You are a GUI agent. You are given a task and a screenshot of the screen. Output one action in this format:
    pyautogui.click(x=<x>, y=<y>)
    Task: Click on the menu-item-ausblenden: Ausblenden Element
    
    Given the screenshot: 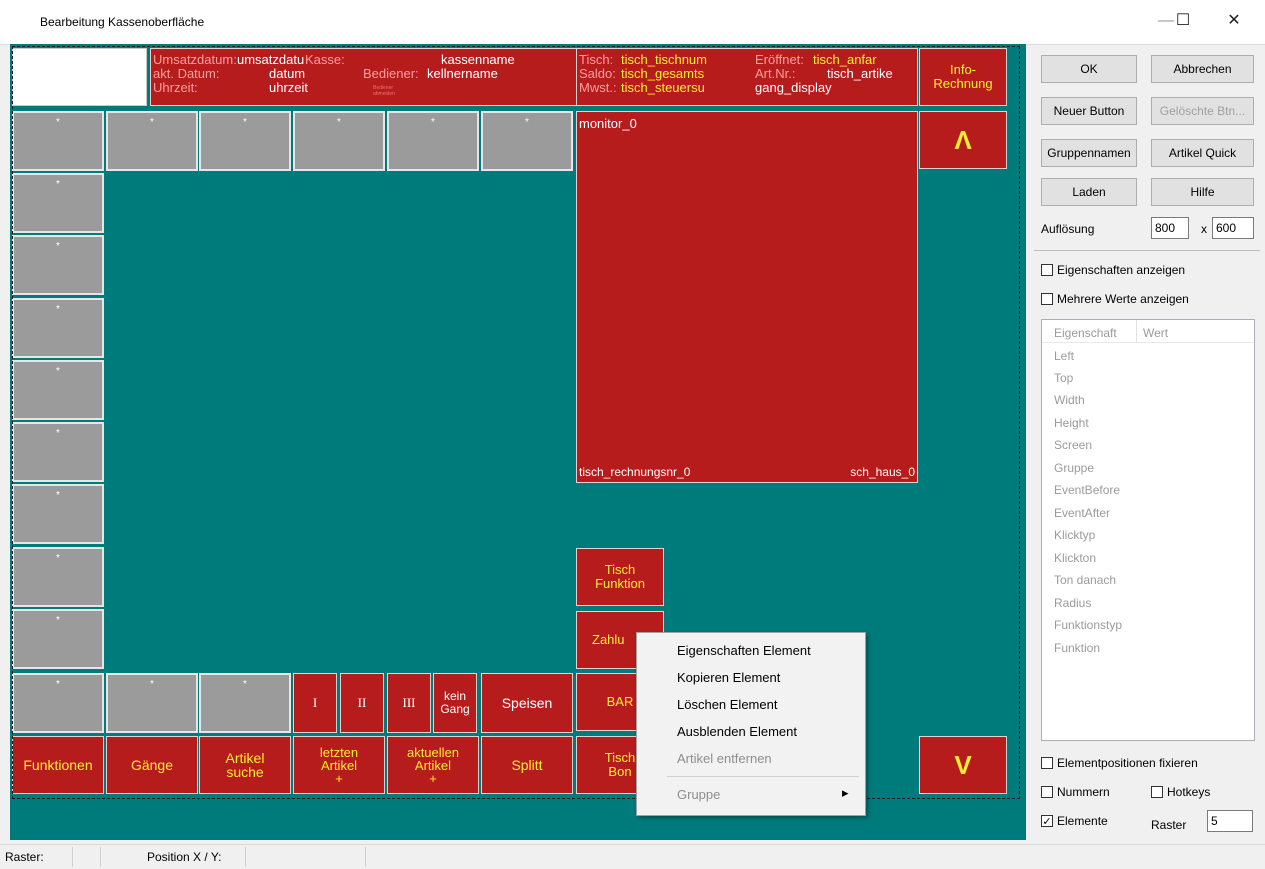 What is the action you would take?
    pyautogui.click(x=737, y=731)
    